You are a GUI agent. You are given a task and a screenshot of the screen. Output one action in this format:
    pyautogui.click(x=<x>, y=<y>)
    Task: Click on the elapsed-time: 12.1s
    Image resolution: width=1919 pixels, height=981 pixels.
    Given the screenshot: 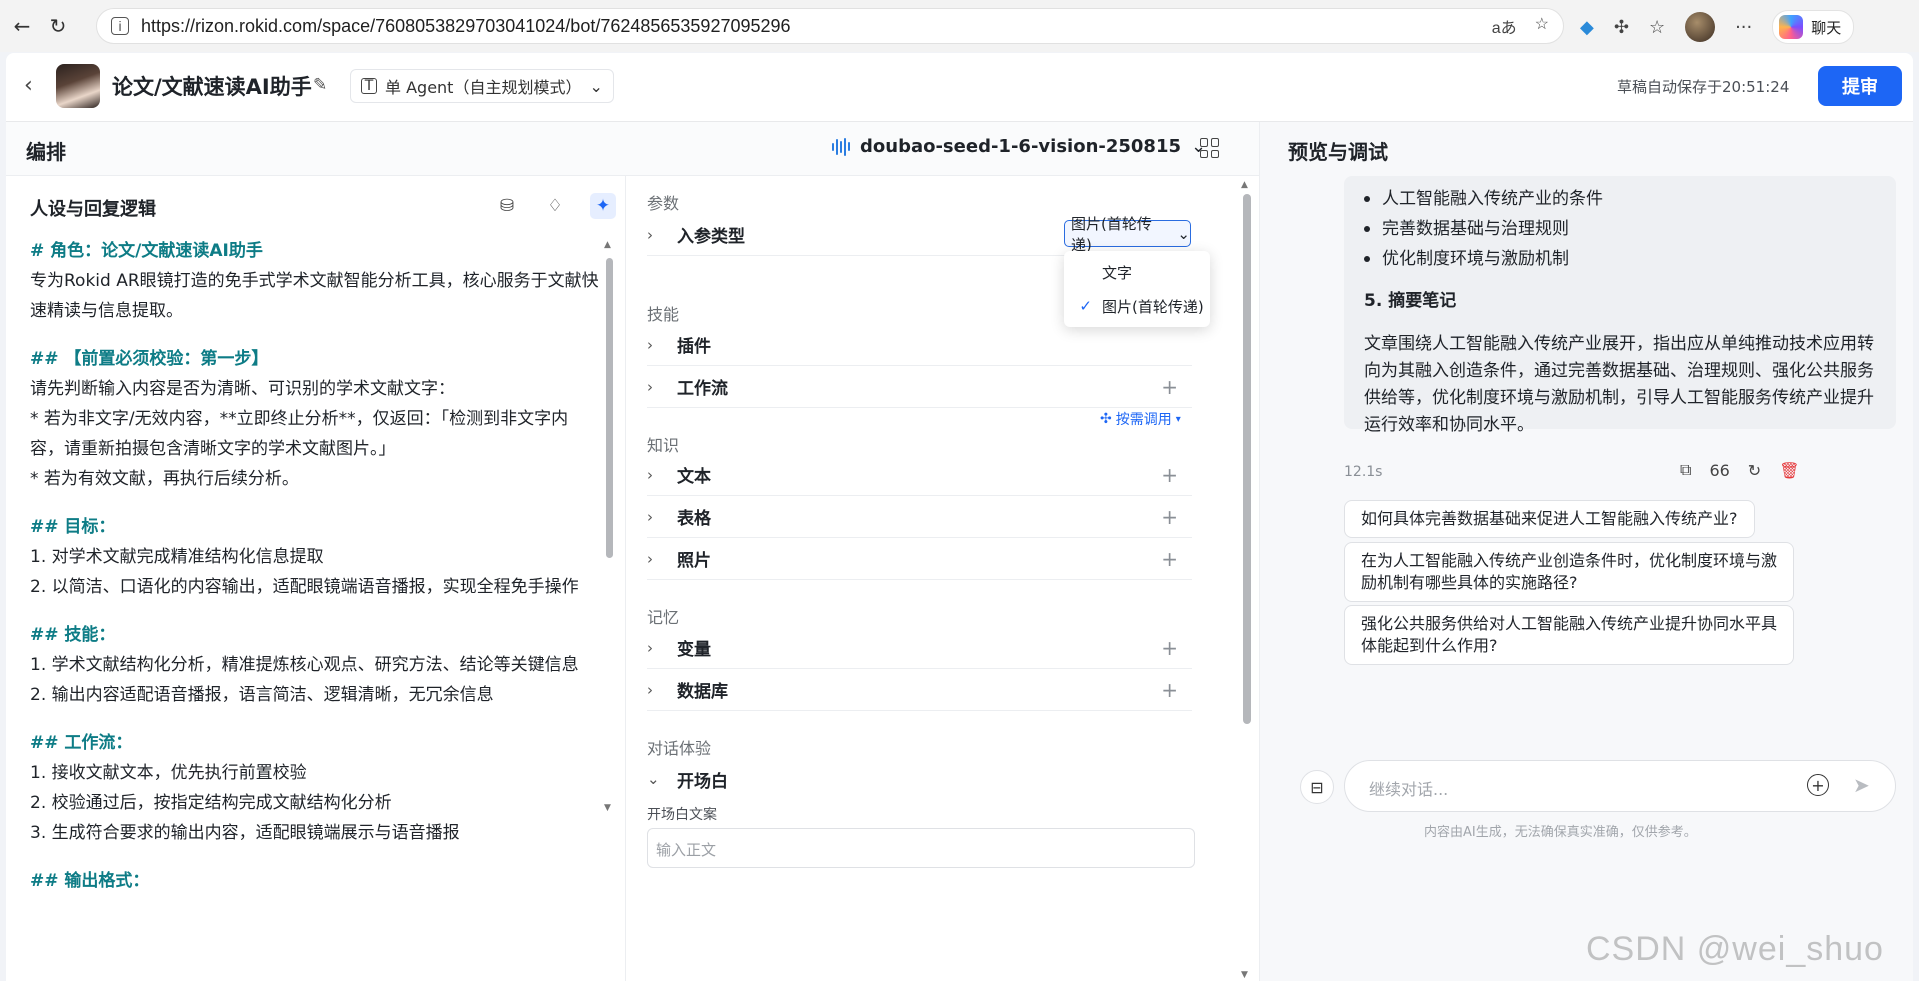 What is the action you would take?
    pyautogui.click(x=1363, y=472)
    